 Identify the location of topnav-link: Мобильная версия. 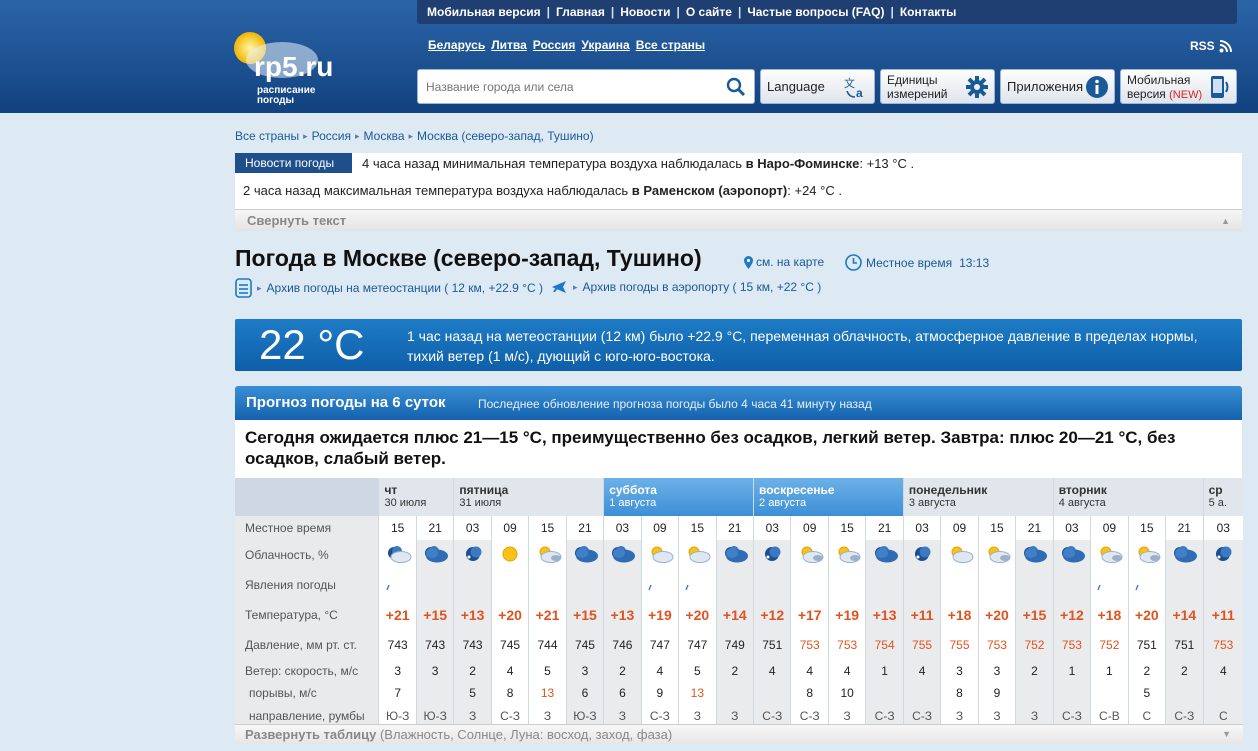
(484, 12).